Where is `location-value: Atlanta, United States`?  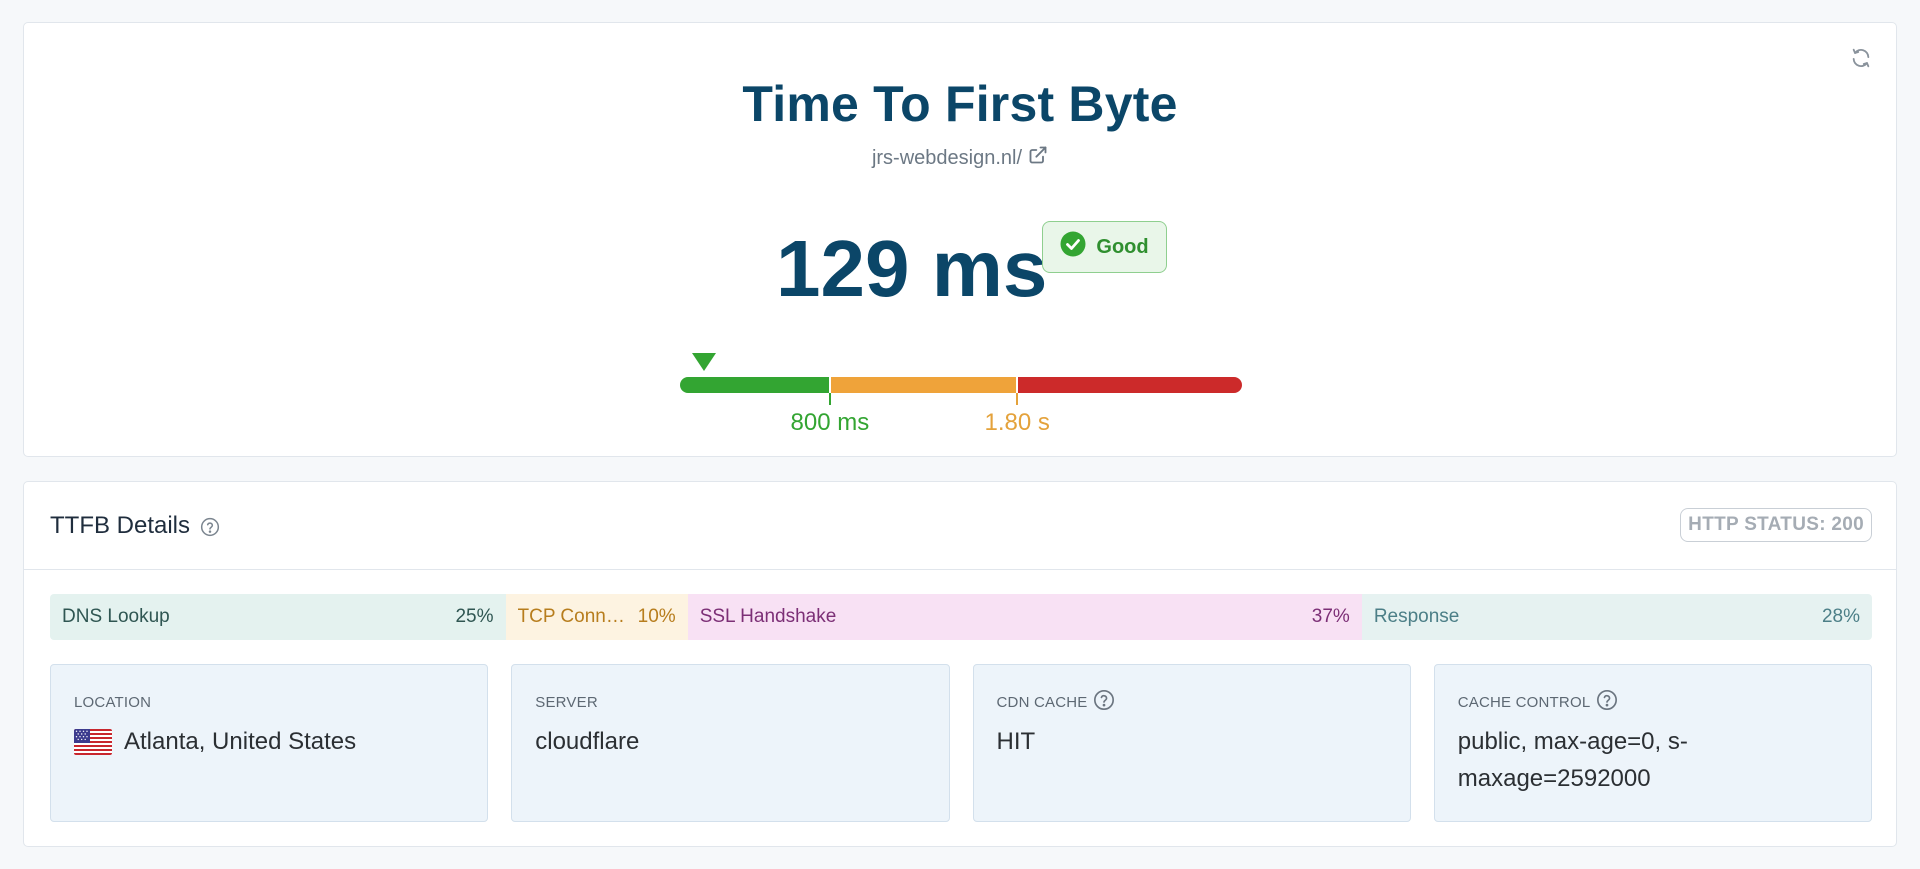
location-value: Atlanta, United States is located at coordinates (240, 741).